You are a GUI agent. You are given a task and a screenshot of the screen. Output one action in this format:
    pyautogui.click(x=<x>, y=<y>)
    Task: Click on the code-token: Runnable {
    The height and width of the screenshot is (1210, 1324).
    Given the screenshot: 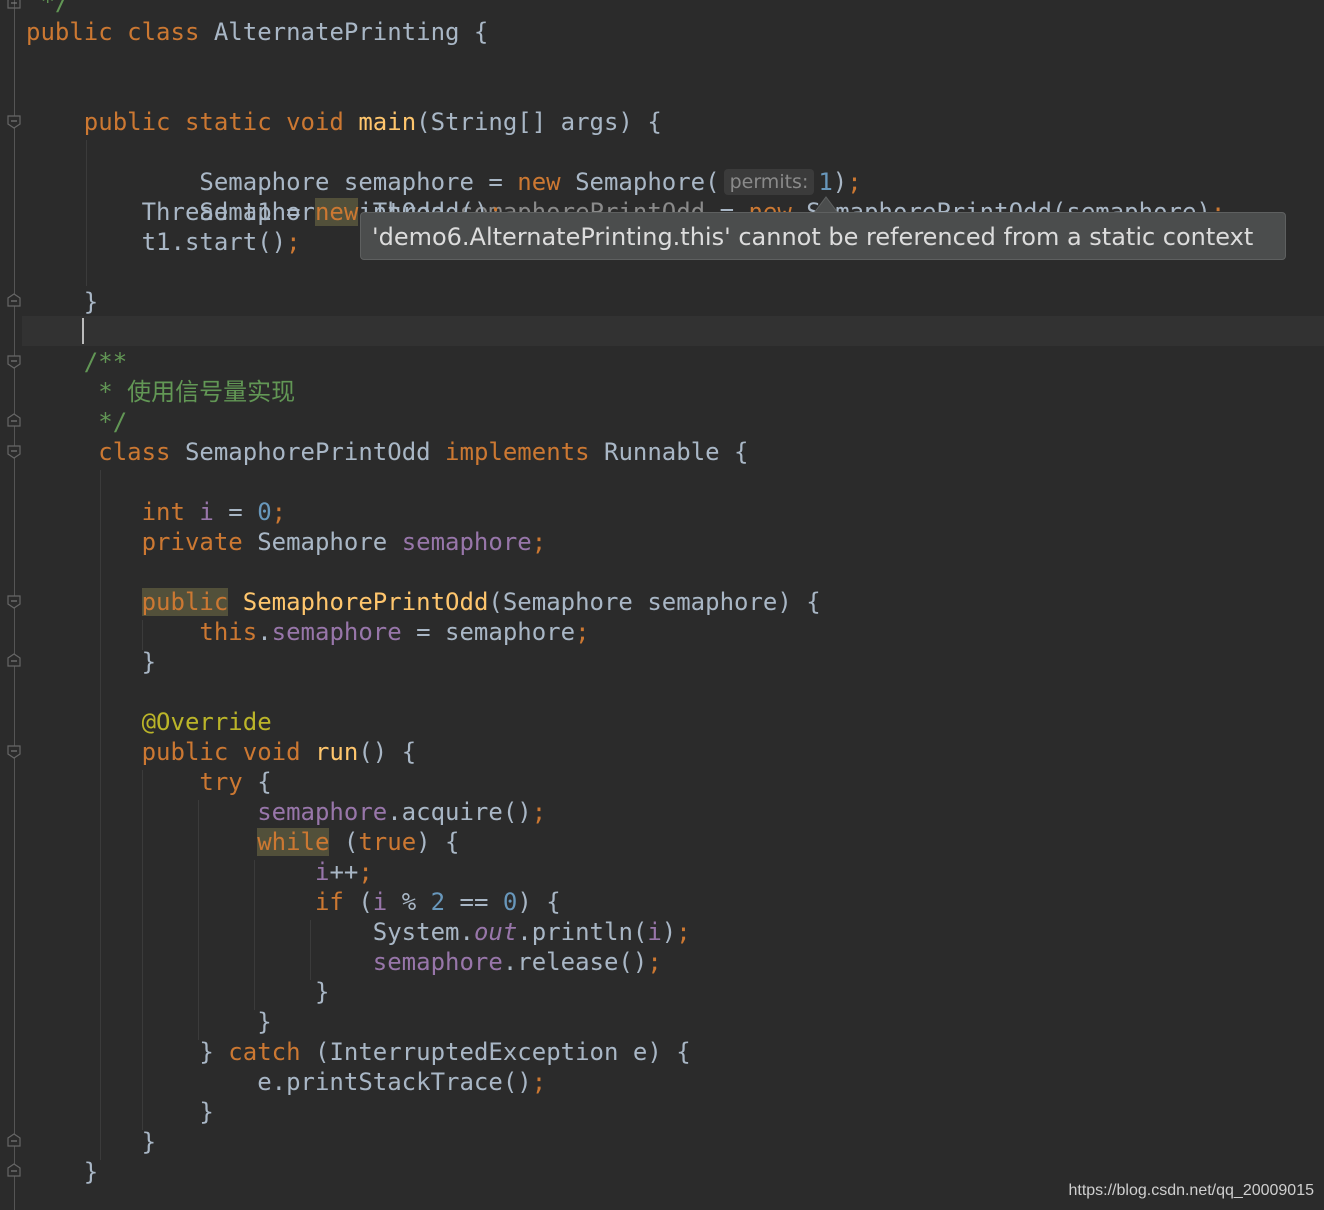 What is the action you would take?
    pyautogui.click(x=676, y=452)
    